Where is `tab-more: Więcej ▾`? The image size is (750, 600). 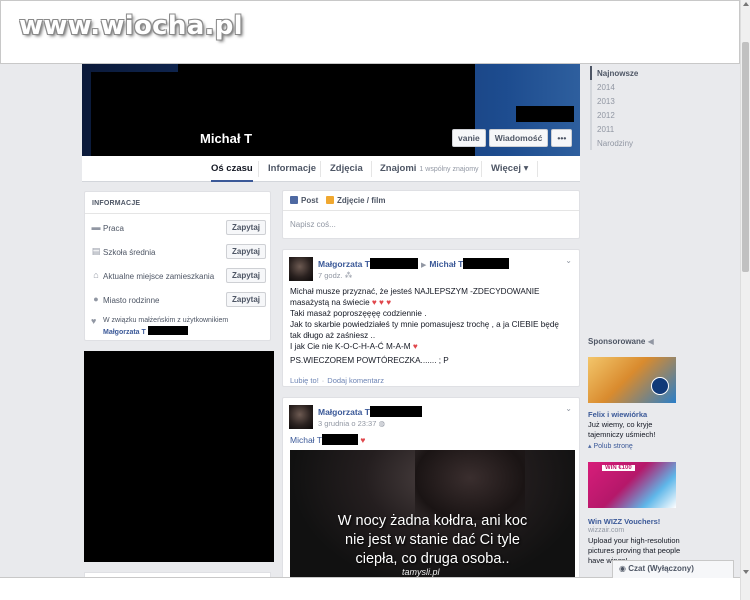
tab-more: Więcej ▾ is located at coordinates (509, 169).